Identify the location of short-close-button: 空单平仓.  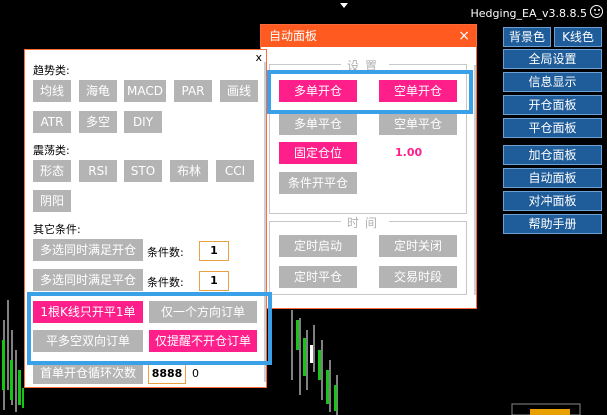
(418, 124).